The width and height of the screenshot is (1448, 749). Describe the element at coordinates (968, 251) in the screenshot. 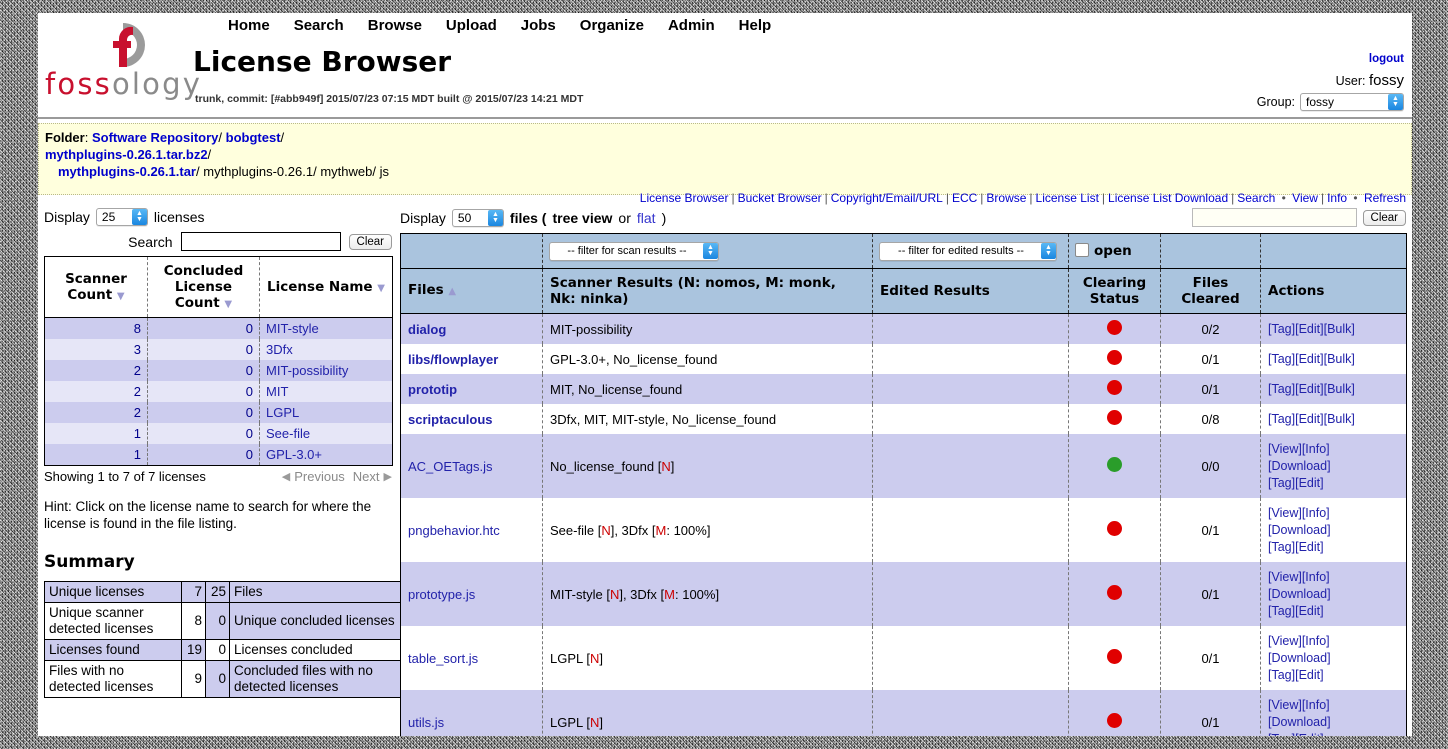

I see `edited-results-filter-select: -- filter for edited results -- ▲ ▼` at that location.